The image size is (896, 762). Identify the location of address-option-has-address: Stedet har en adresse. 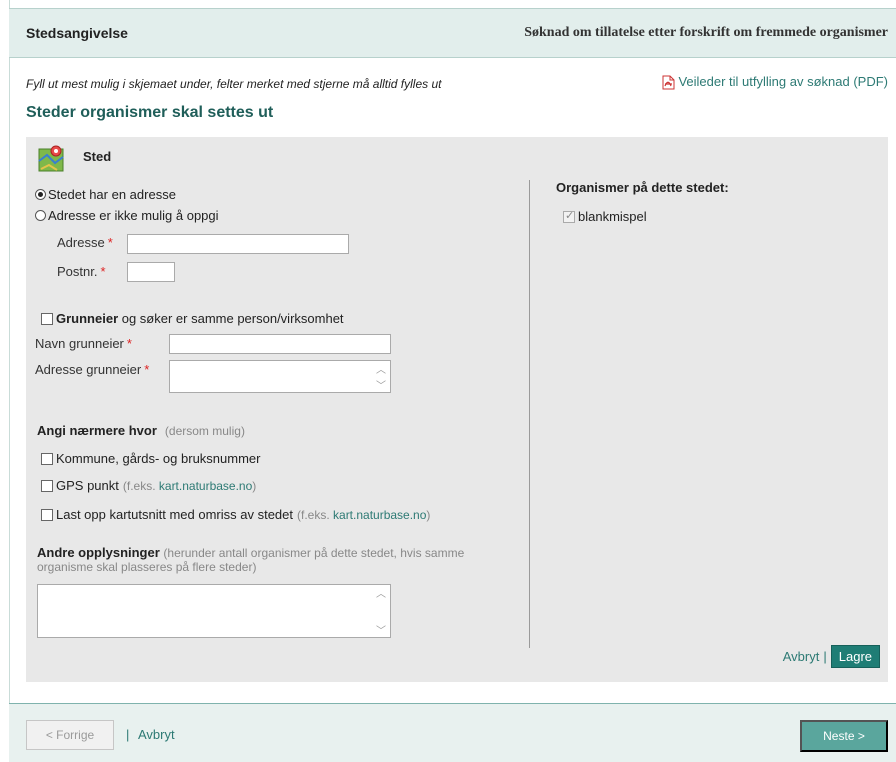
(105, 194).